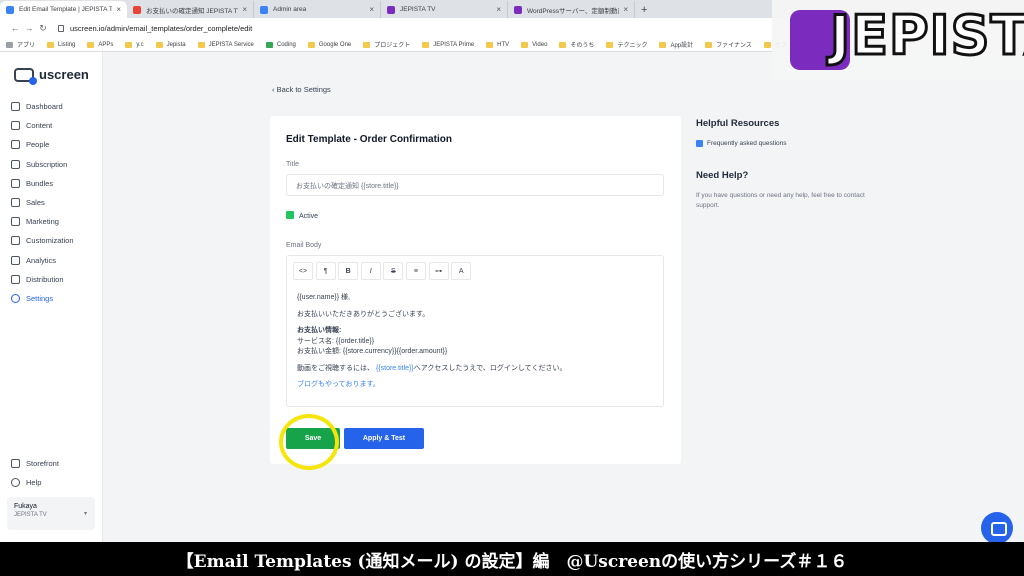 The width and height of the screenshot is (1024, 576). What do you see at coordinates (431, 385) in the screenshot?
I see `blog-link: ブログもやっております。` at bounding box center [431, 385].